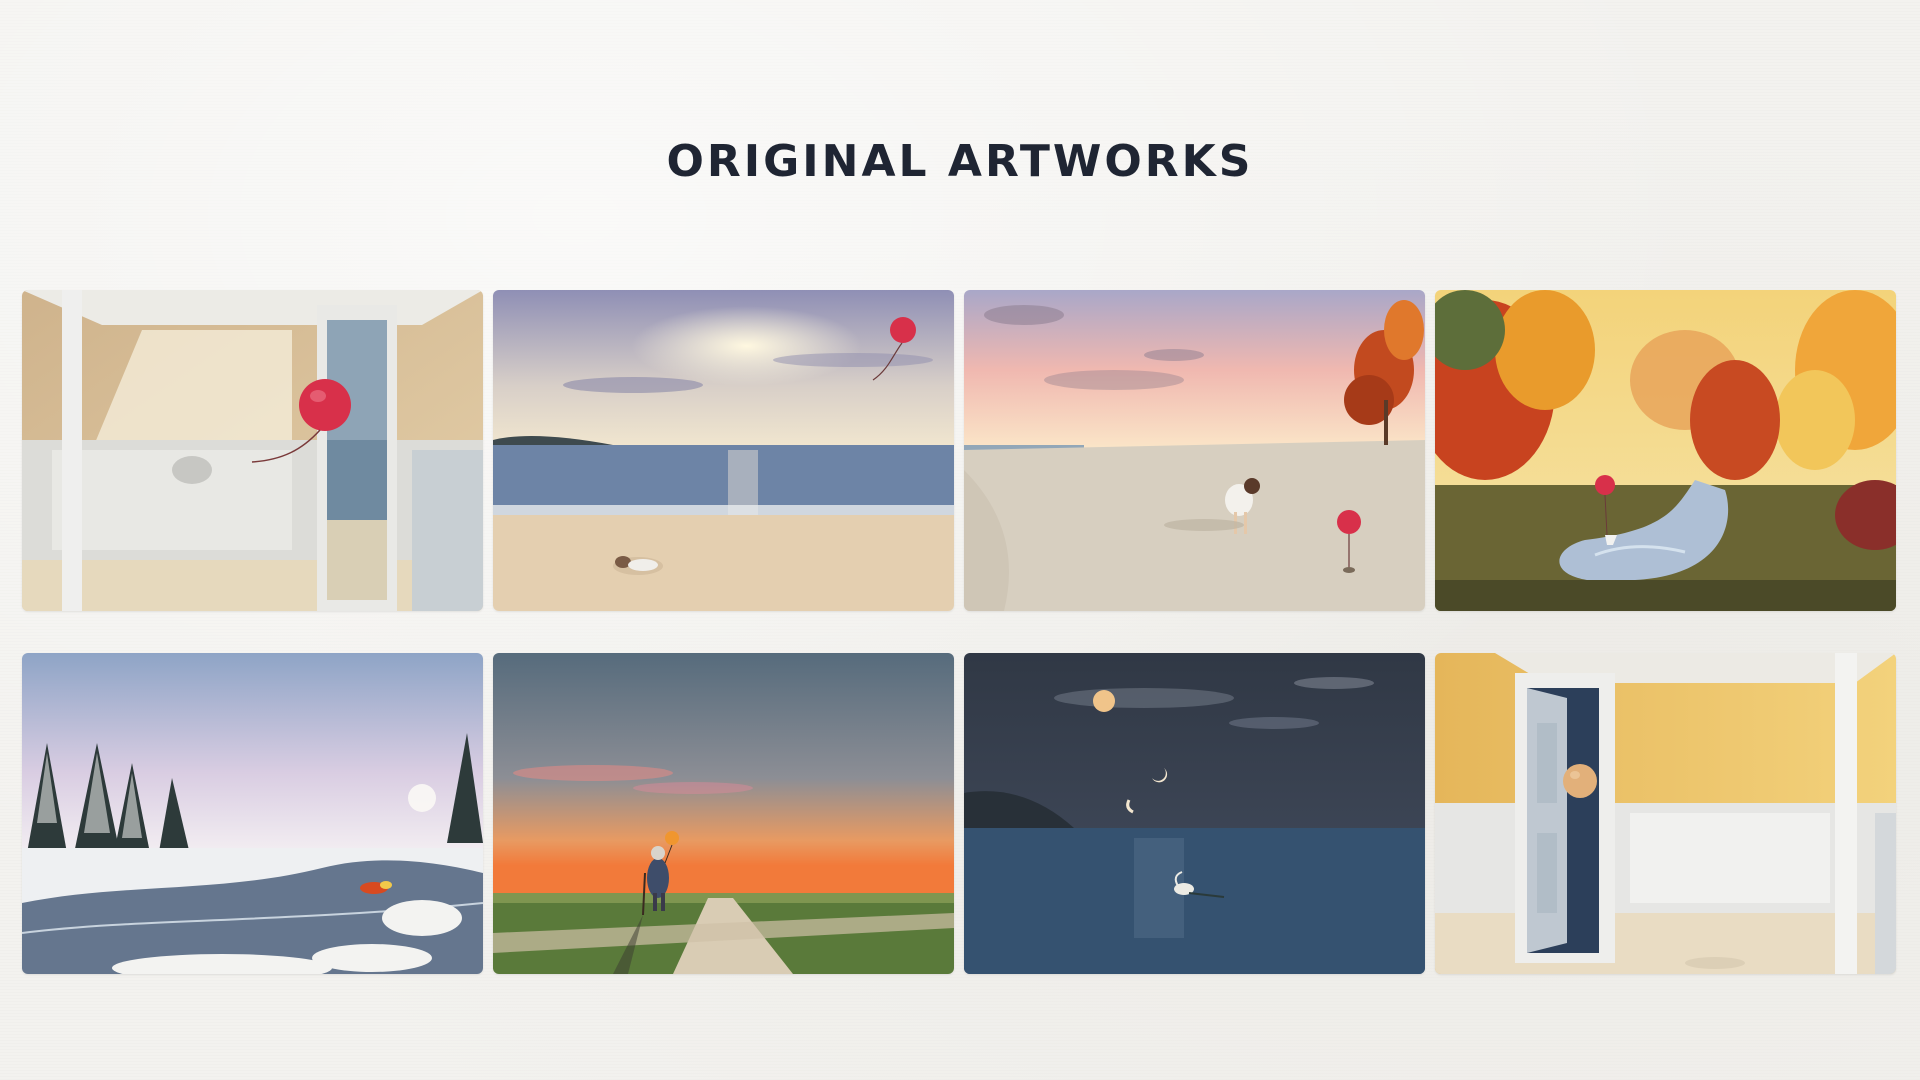  I want to click on artwork-image-snowy-river, so click(252, 813).